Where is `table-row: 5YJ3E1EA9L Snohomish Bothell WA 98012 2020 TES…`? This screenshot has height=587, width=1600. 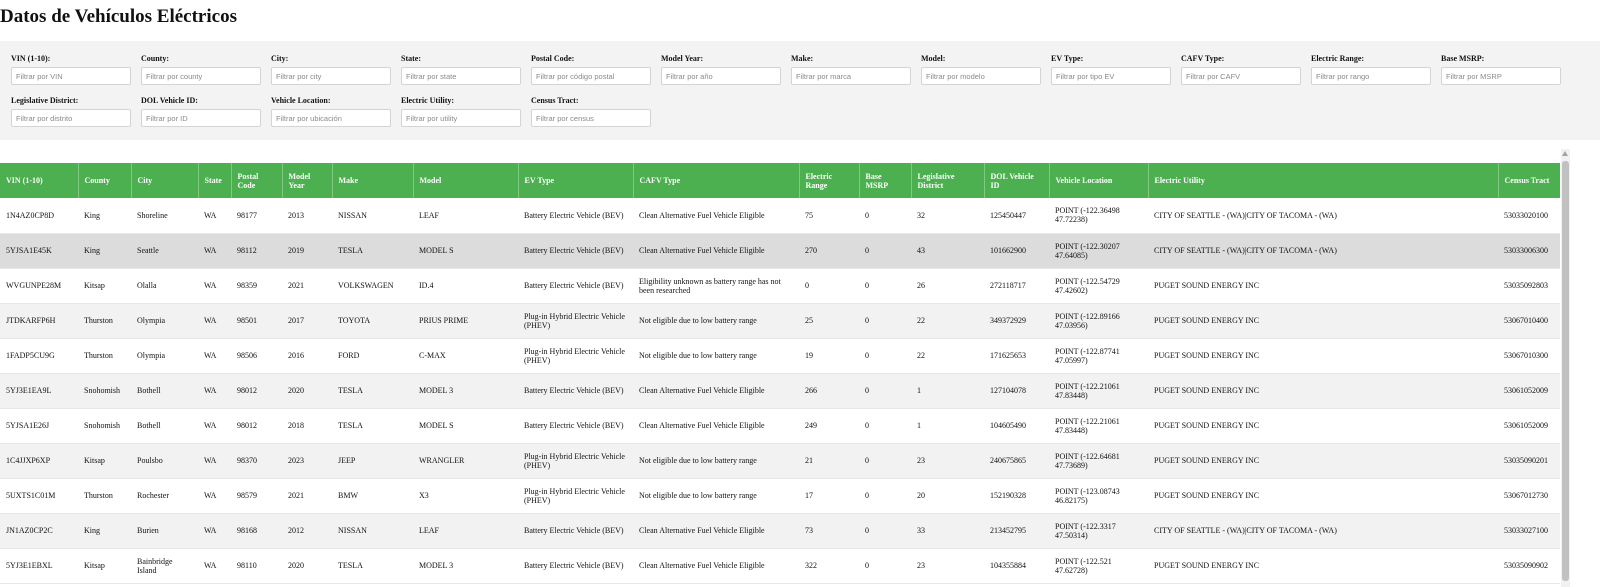 table-row: 5YJ3E1EA9L Snohomish Bothell WA 98012 2020 TES… is located at coordinates (780, 391).